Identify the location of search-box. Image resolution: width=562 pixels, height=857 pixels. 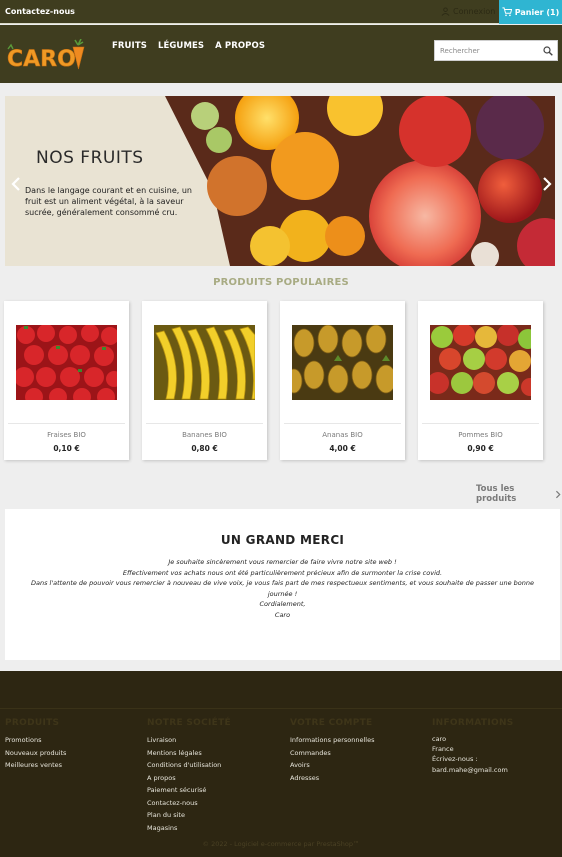
(496, 50).